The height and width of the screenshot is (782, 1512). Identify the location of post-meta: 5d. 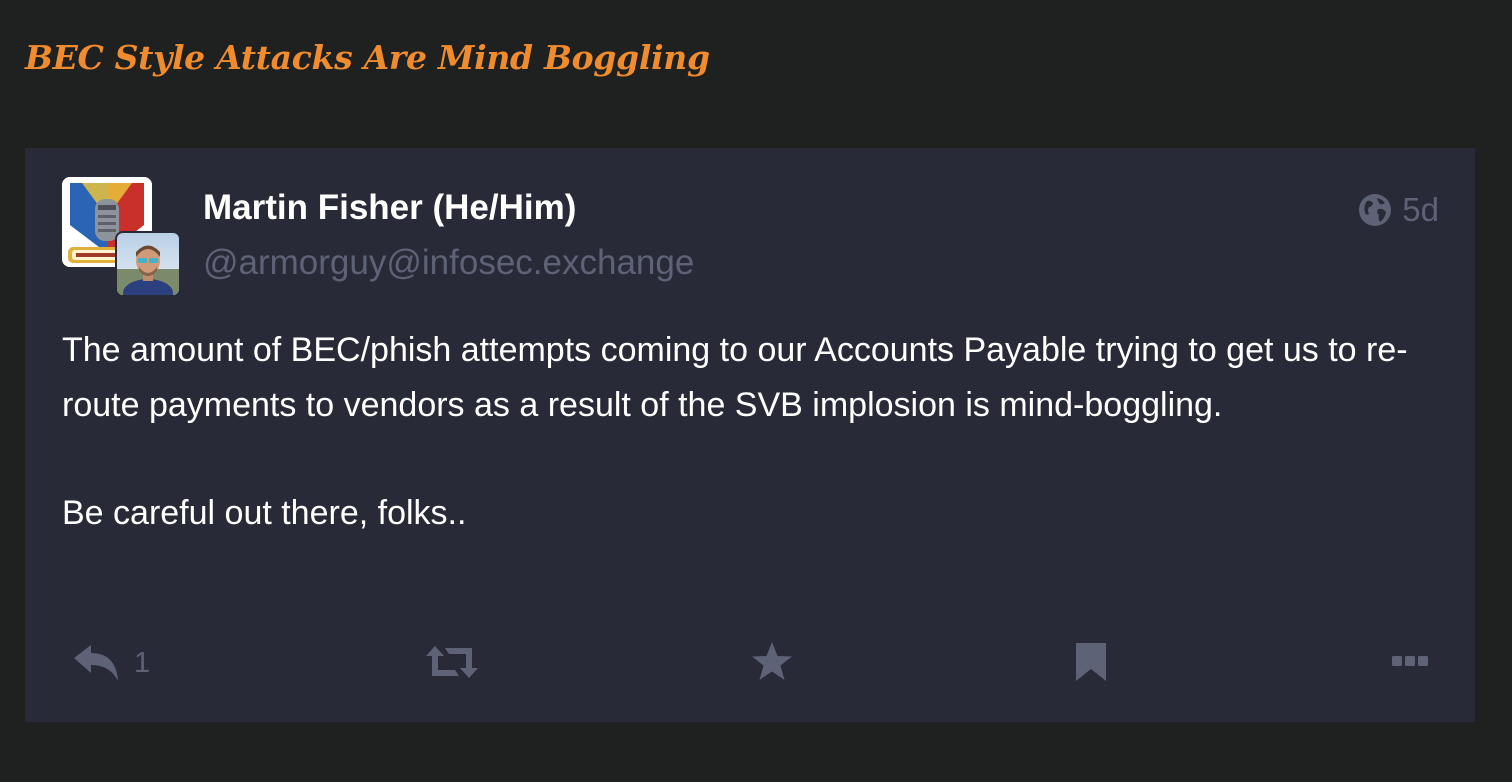
(1398, 210).